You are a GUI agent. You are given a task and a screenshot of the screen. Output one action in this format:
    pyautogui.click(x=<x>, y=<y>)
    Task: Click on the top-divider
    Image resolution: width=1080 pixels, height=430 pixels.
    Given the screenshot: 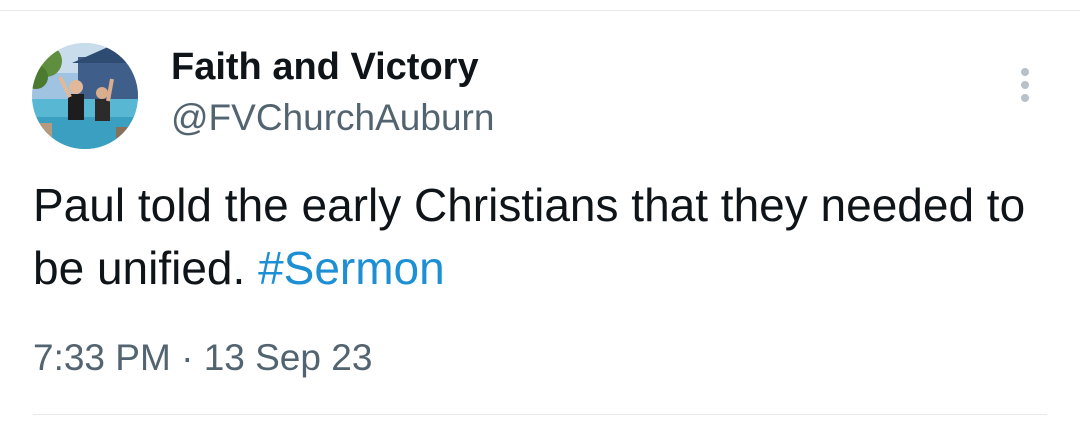 What is the action you would take?
    pyautogui.click(x=540, y=10)
    